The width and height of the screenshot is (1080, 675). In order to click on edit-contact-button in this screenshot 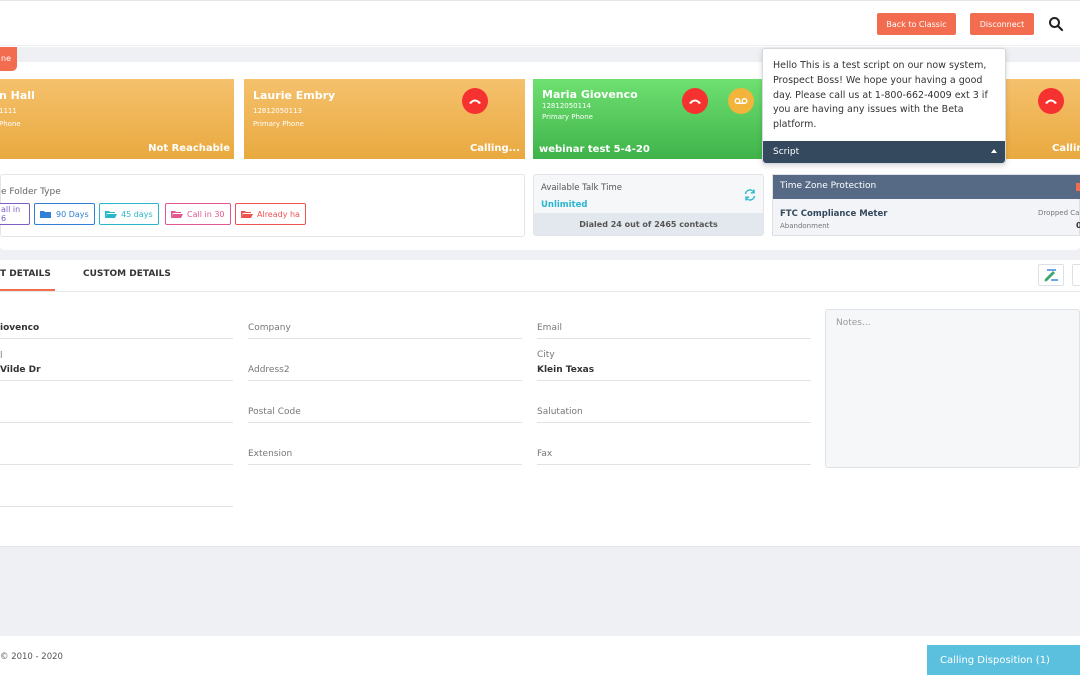, I will do `click(1051, 275)`.